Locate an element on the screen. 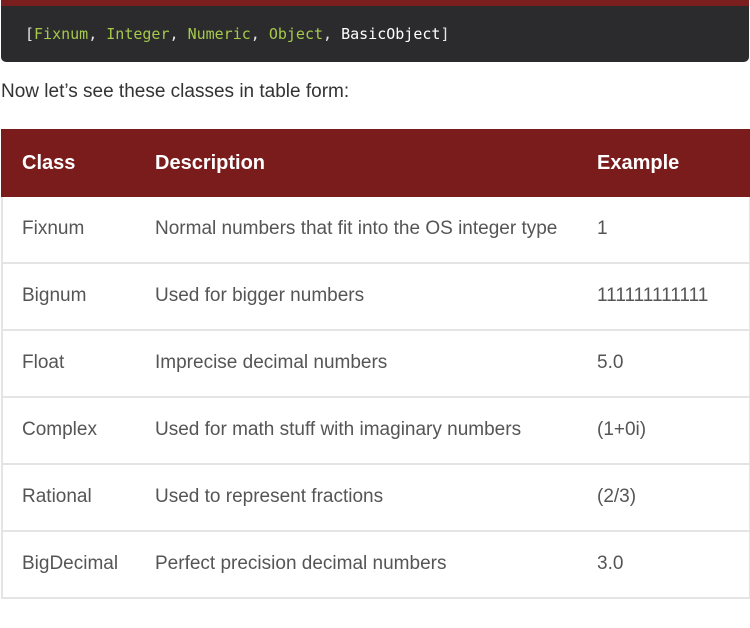 The image size is (750, 628). cell-class: Complex is located at coordinates (68, 430).